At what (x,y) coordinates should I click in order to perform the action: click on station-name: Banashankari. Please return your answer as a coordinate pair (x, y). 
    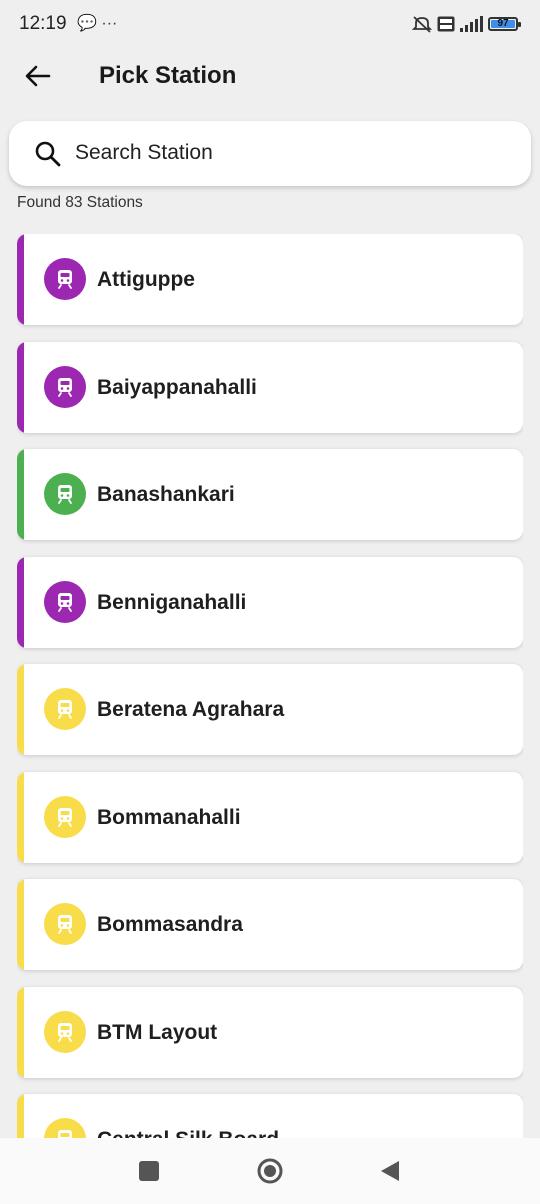
    Looking at the image, I should click on (166, 494).